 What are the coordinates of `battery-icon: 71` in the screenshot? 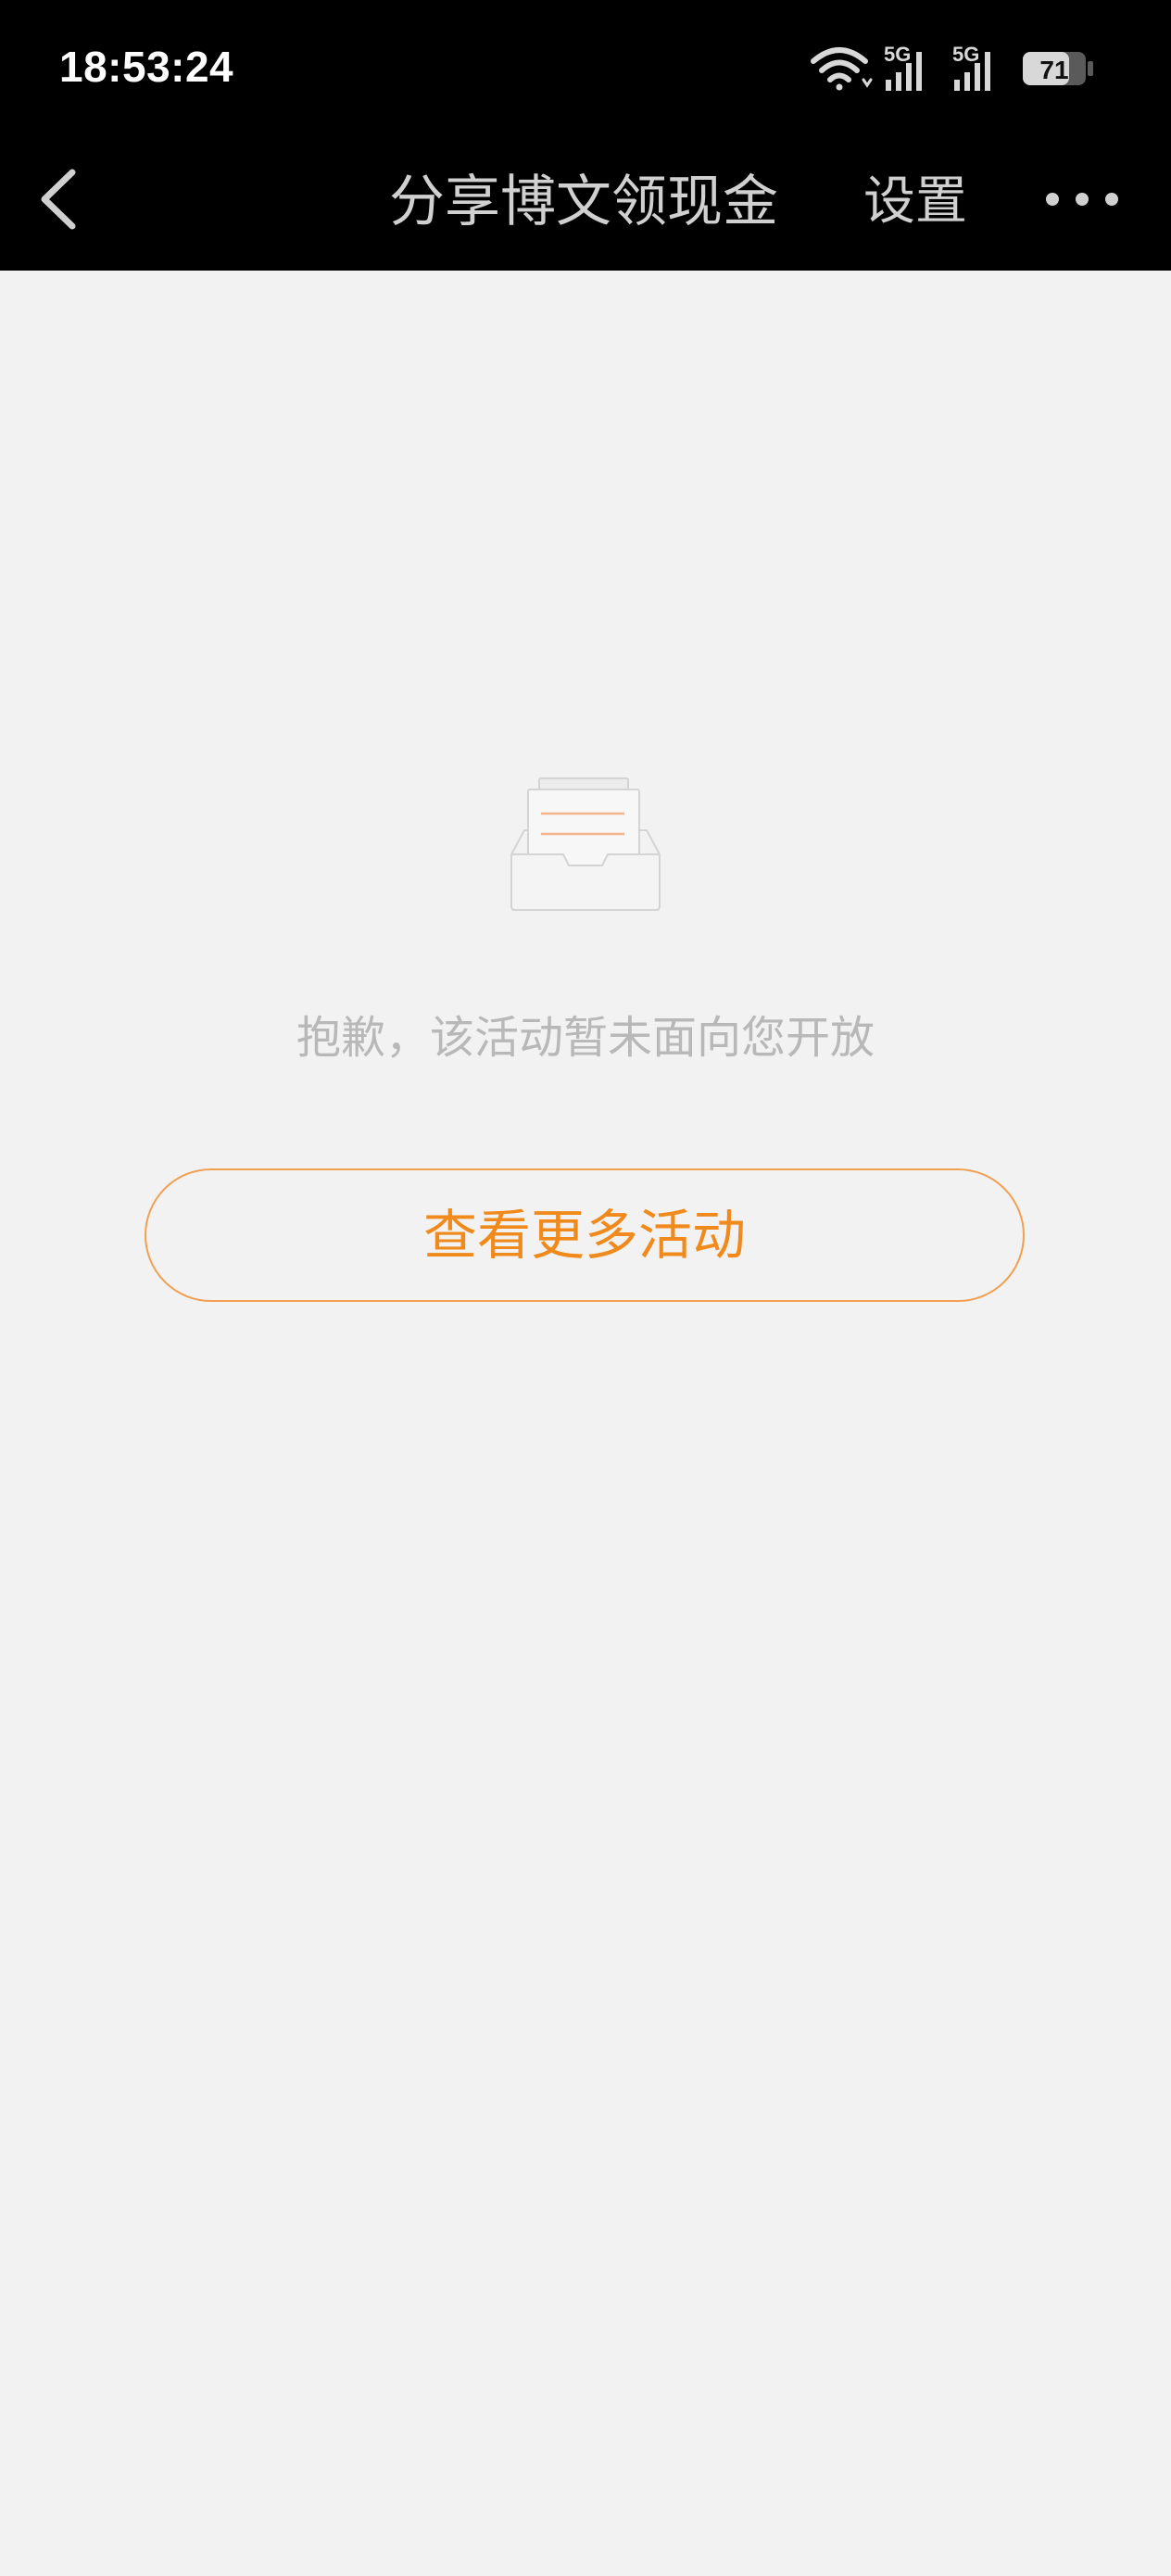 It's located at (1058, 68).